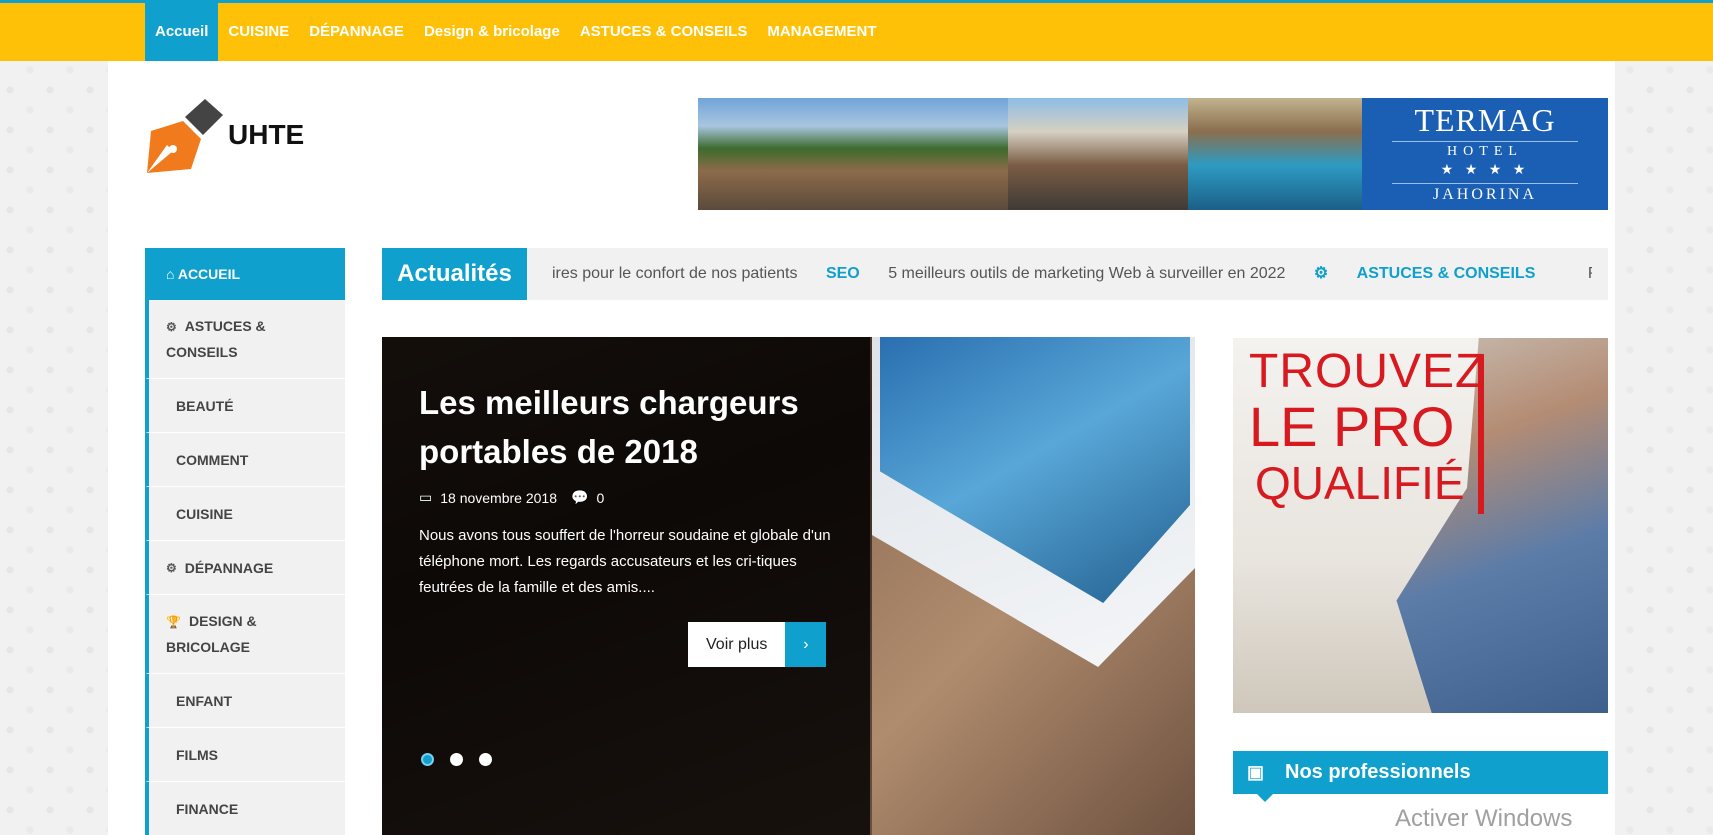 The image size is (1713, 835). Describe the element at coordinates (216, 338) in the screenshot. I see `sidebar-item-label: ASTUCES & CONSEILS` at that location.